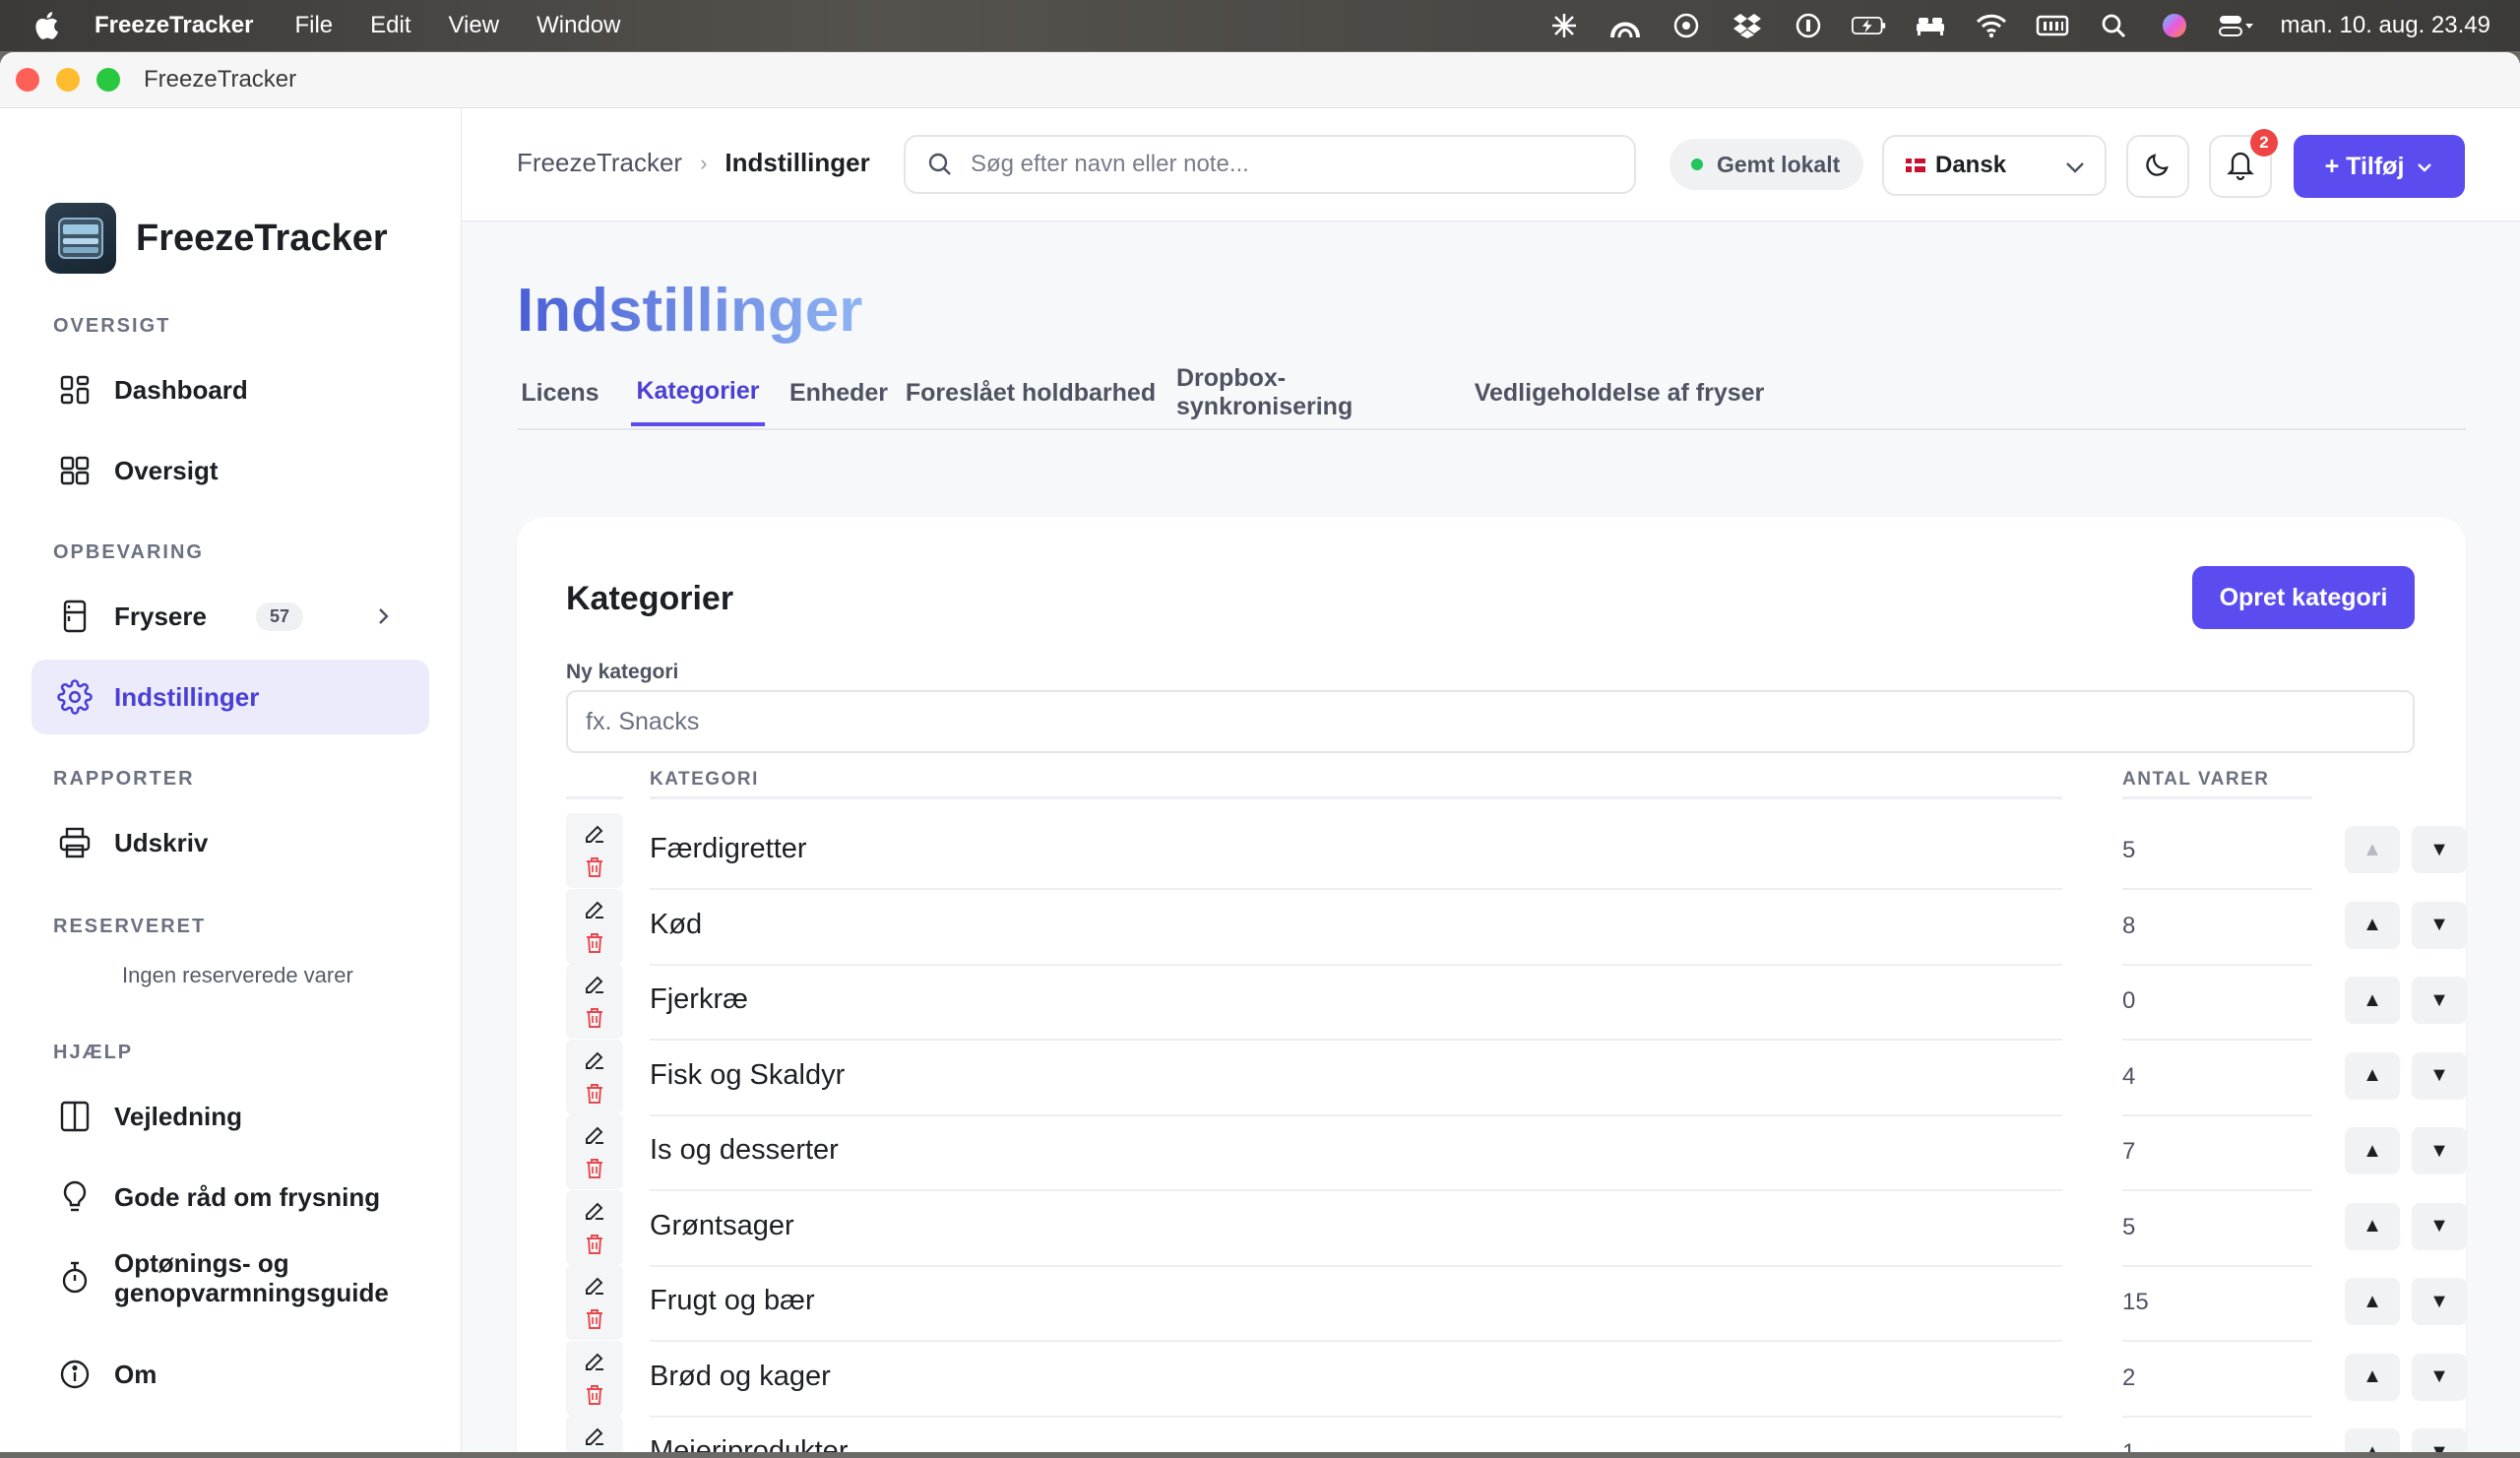 The image size is (2520, 1458). What do you see at coordinates (1564, 25) in the screenshot?
I see `asterisk-status-icon` at bounding box center [1564, 25].